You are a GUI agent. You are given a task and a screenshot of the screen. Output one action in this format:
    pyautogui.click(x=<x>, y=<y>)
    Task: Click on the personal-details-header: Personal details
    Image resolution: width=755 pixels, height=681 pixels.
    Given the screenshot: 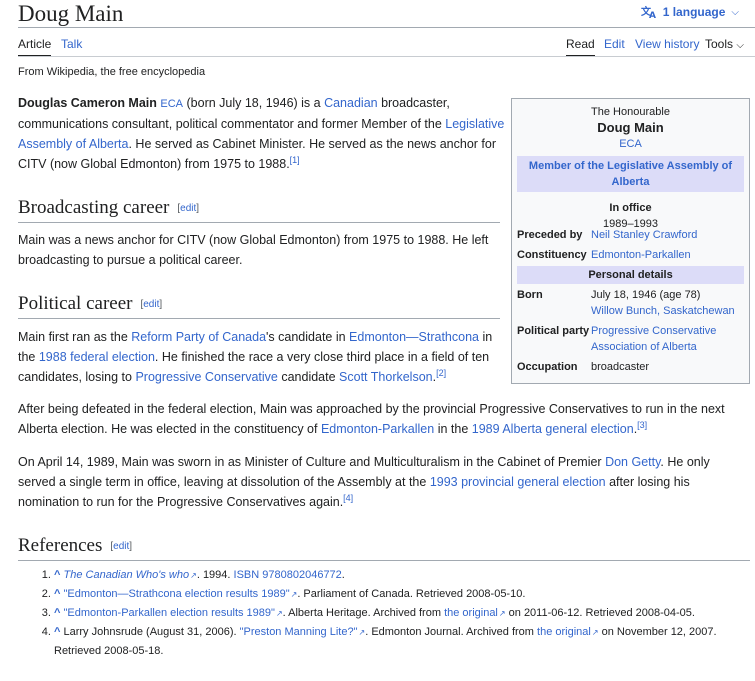 What is the action you would take?
    pyautogui.click(x=630, y=275)
    